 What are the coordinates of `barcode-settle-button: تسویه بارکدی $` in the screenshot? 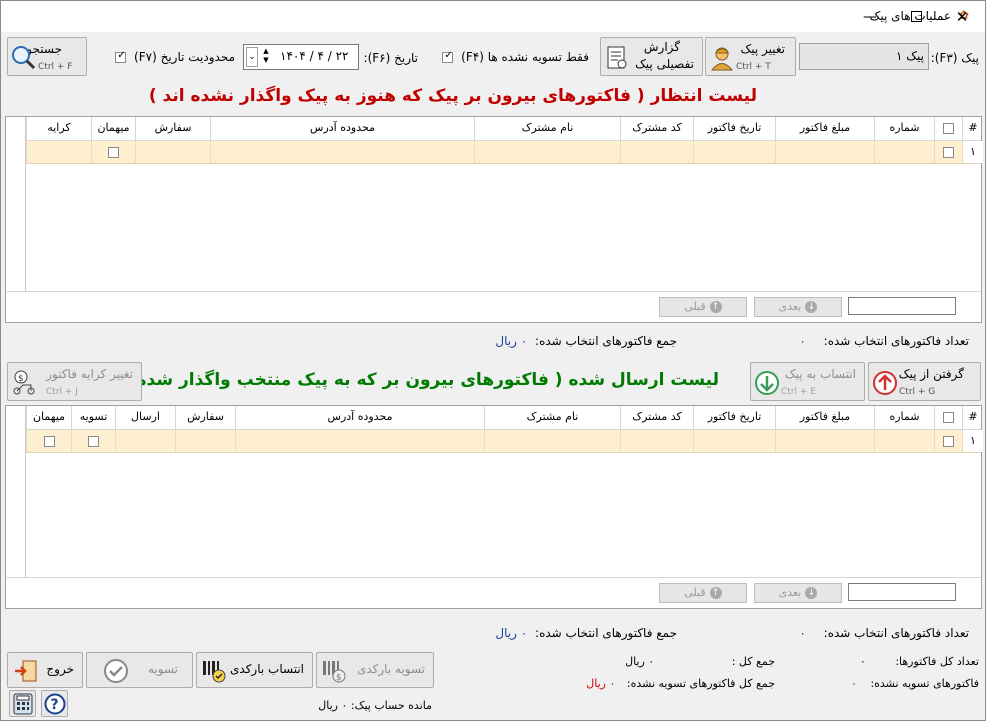 It's located at (375, 670).